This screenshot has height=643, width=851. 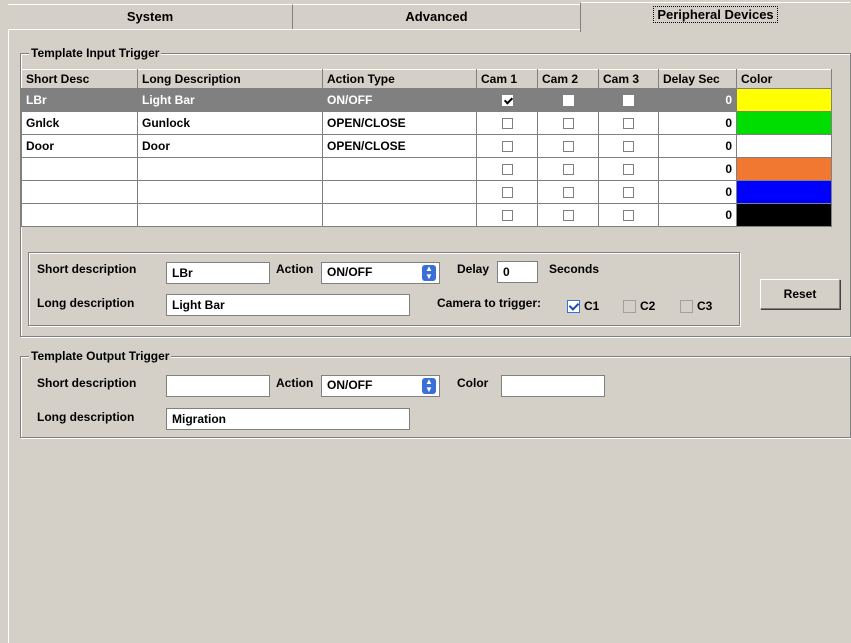 What do you see at coordinates (79, 79) in the screenshot?
I see `column-header-short-desc: Short Desc` at bounding box center [79, 79].